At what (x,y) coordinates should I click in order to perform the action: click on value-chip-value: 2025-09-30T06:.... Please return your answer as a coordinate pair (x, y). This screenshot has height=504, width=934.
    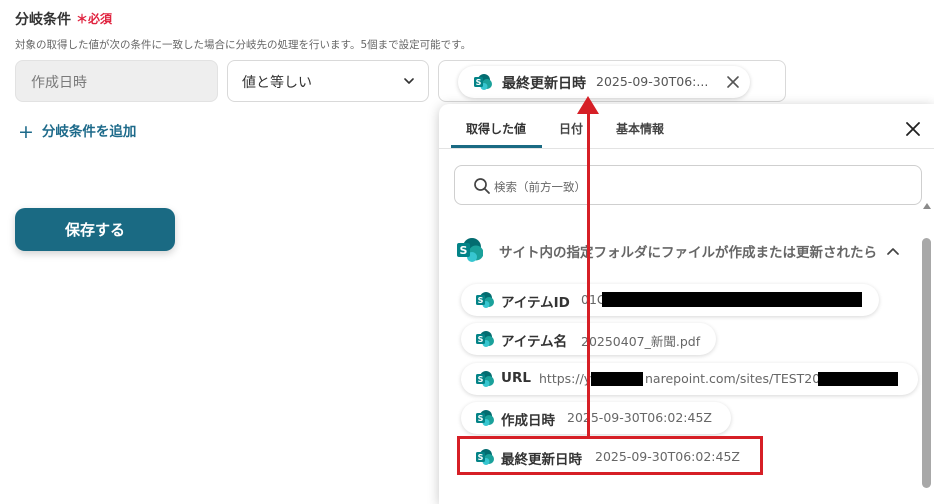
    Looking at the image, I should click on (652, 81).